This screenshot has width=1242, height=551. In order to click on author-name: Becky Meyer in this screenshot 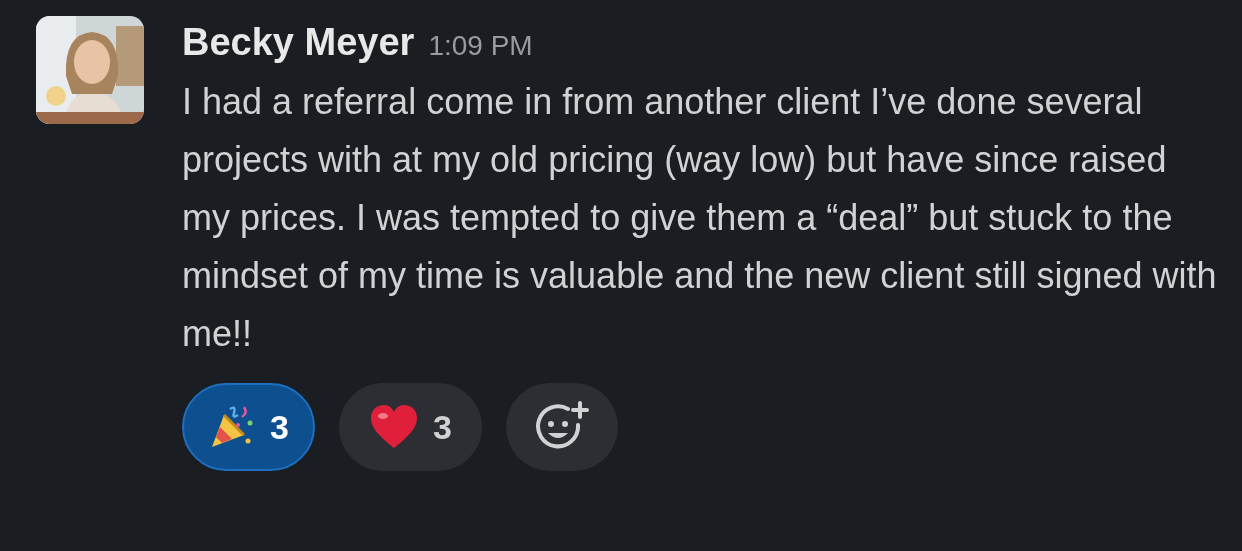, I will do `click(298, 42)`.